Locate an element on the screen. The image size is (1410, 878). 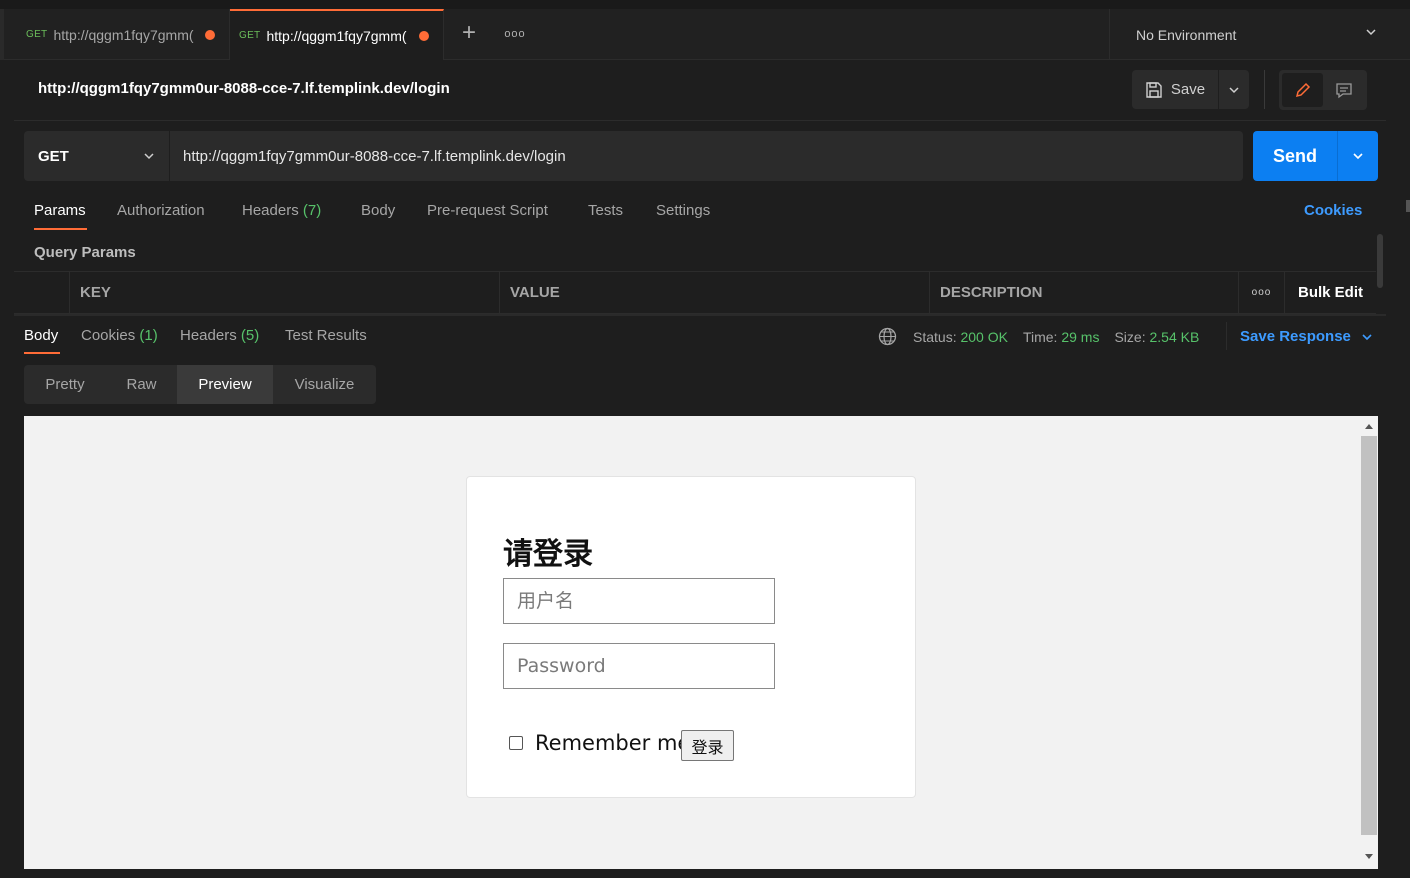
request-pane-scrollbar is located at coordinates (1380, 261).